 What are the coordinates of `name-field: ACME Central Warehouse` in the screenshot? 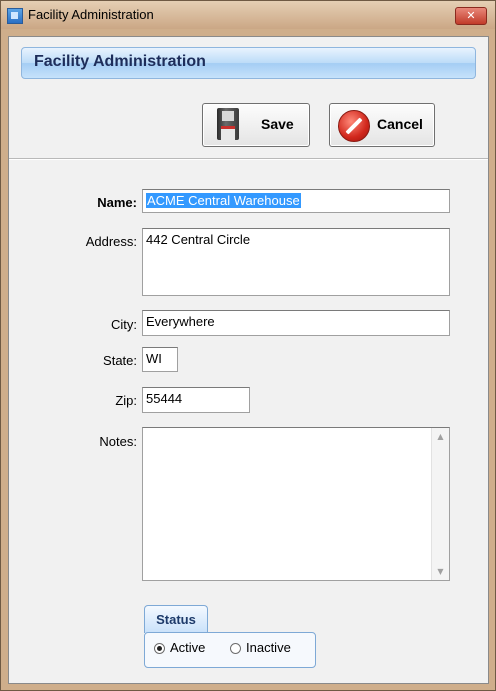 It's located at (296, 201).